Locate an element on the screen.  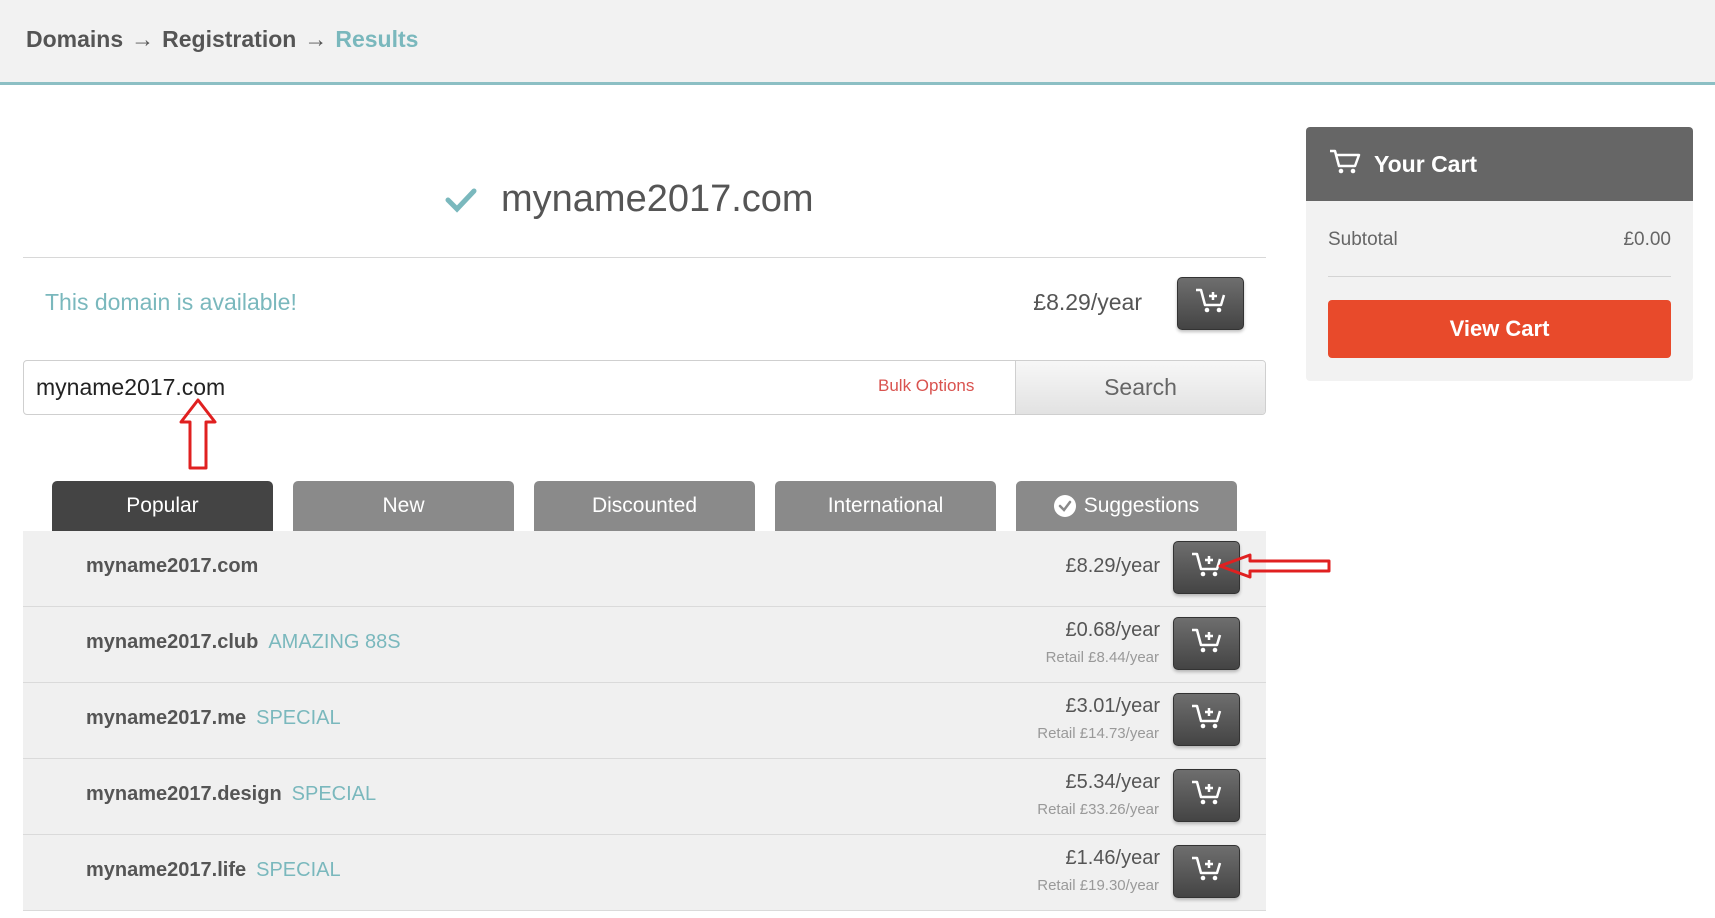
result-price: £0.68/year is located at coordinates (1112, 630).